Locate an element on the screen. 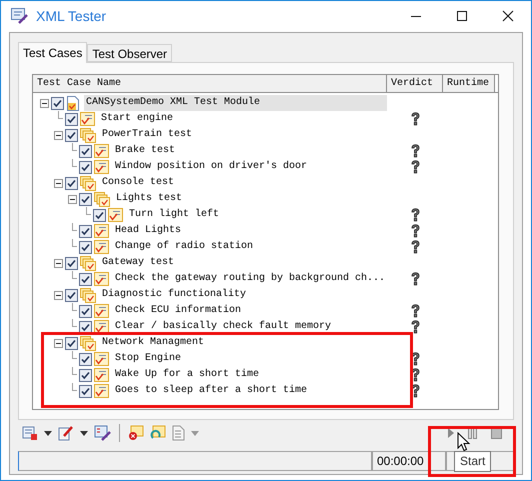 The width and height of the screenshot is (532, 481). column-header: Test Case Name is located at coordinates (210, 83).